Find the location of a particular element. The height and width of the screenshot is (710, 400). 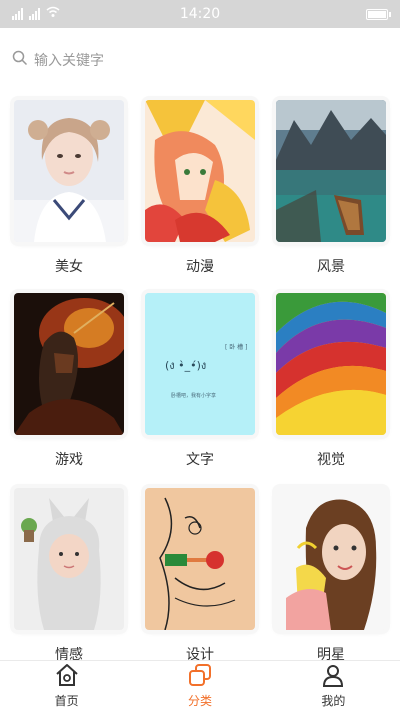

category-card-text: [ 卧 槽 ] (ง •̀_•́)ง 卧槽吧，我有小字享 文字 is located at coordinates (200, 382).